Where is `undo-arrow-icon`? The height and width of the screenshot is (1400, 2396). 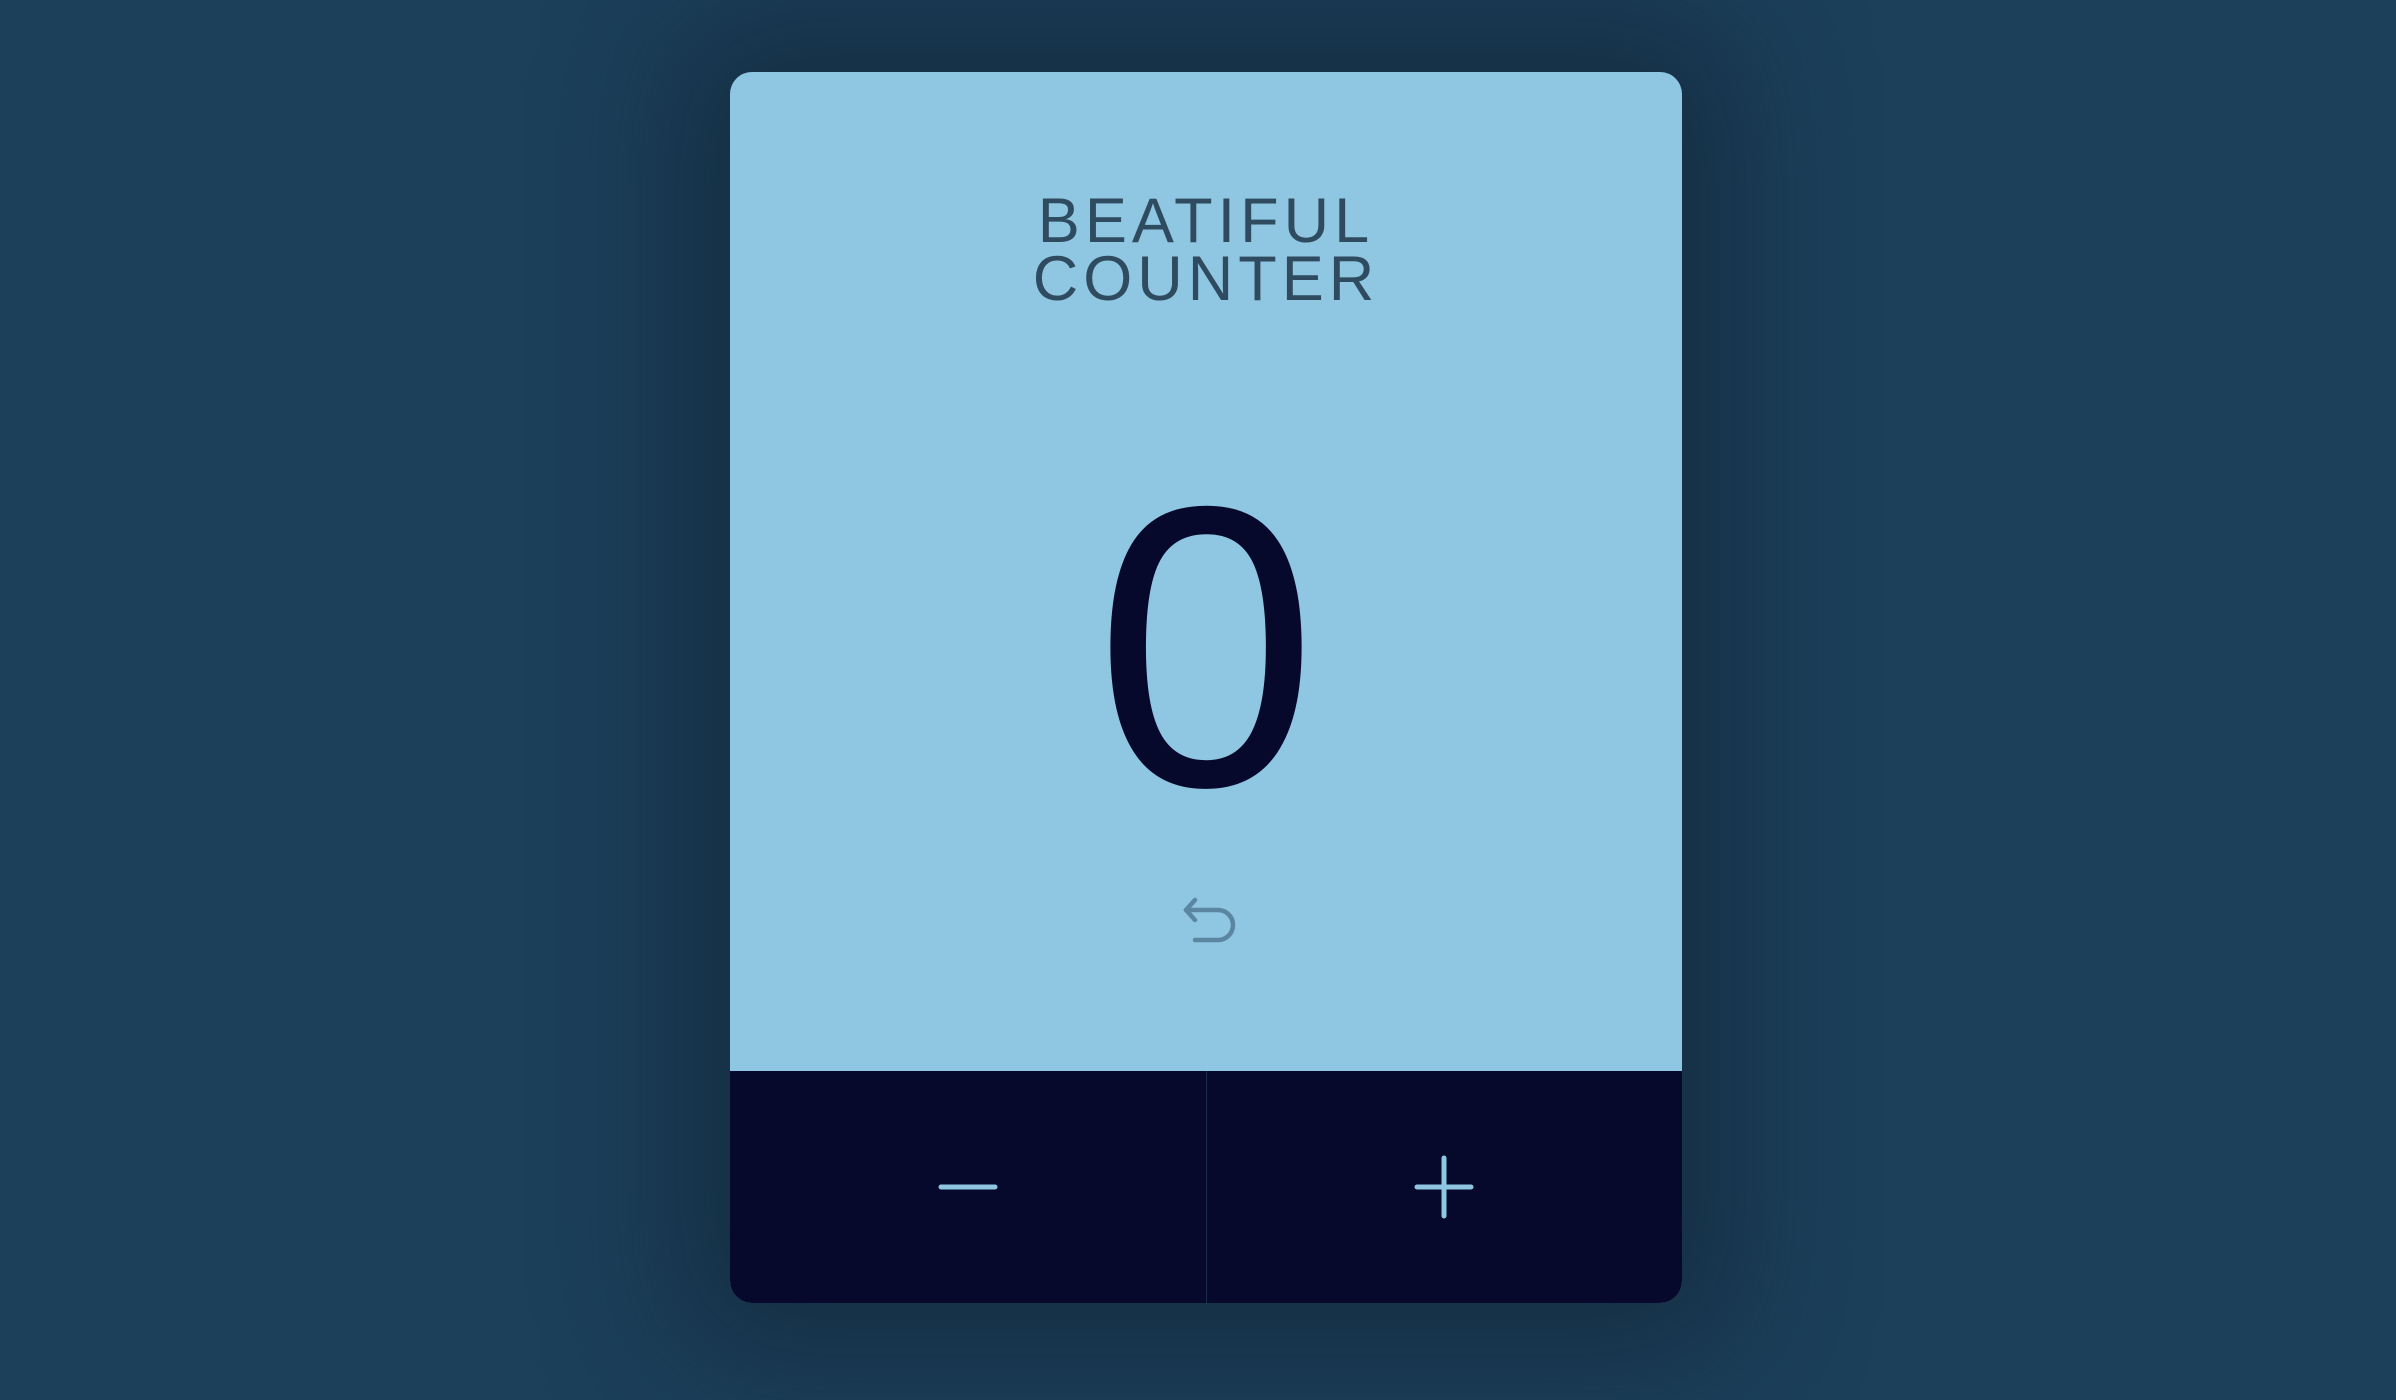
undo-arrow-icon is located at coordinates (1209, 920).